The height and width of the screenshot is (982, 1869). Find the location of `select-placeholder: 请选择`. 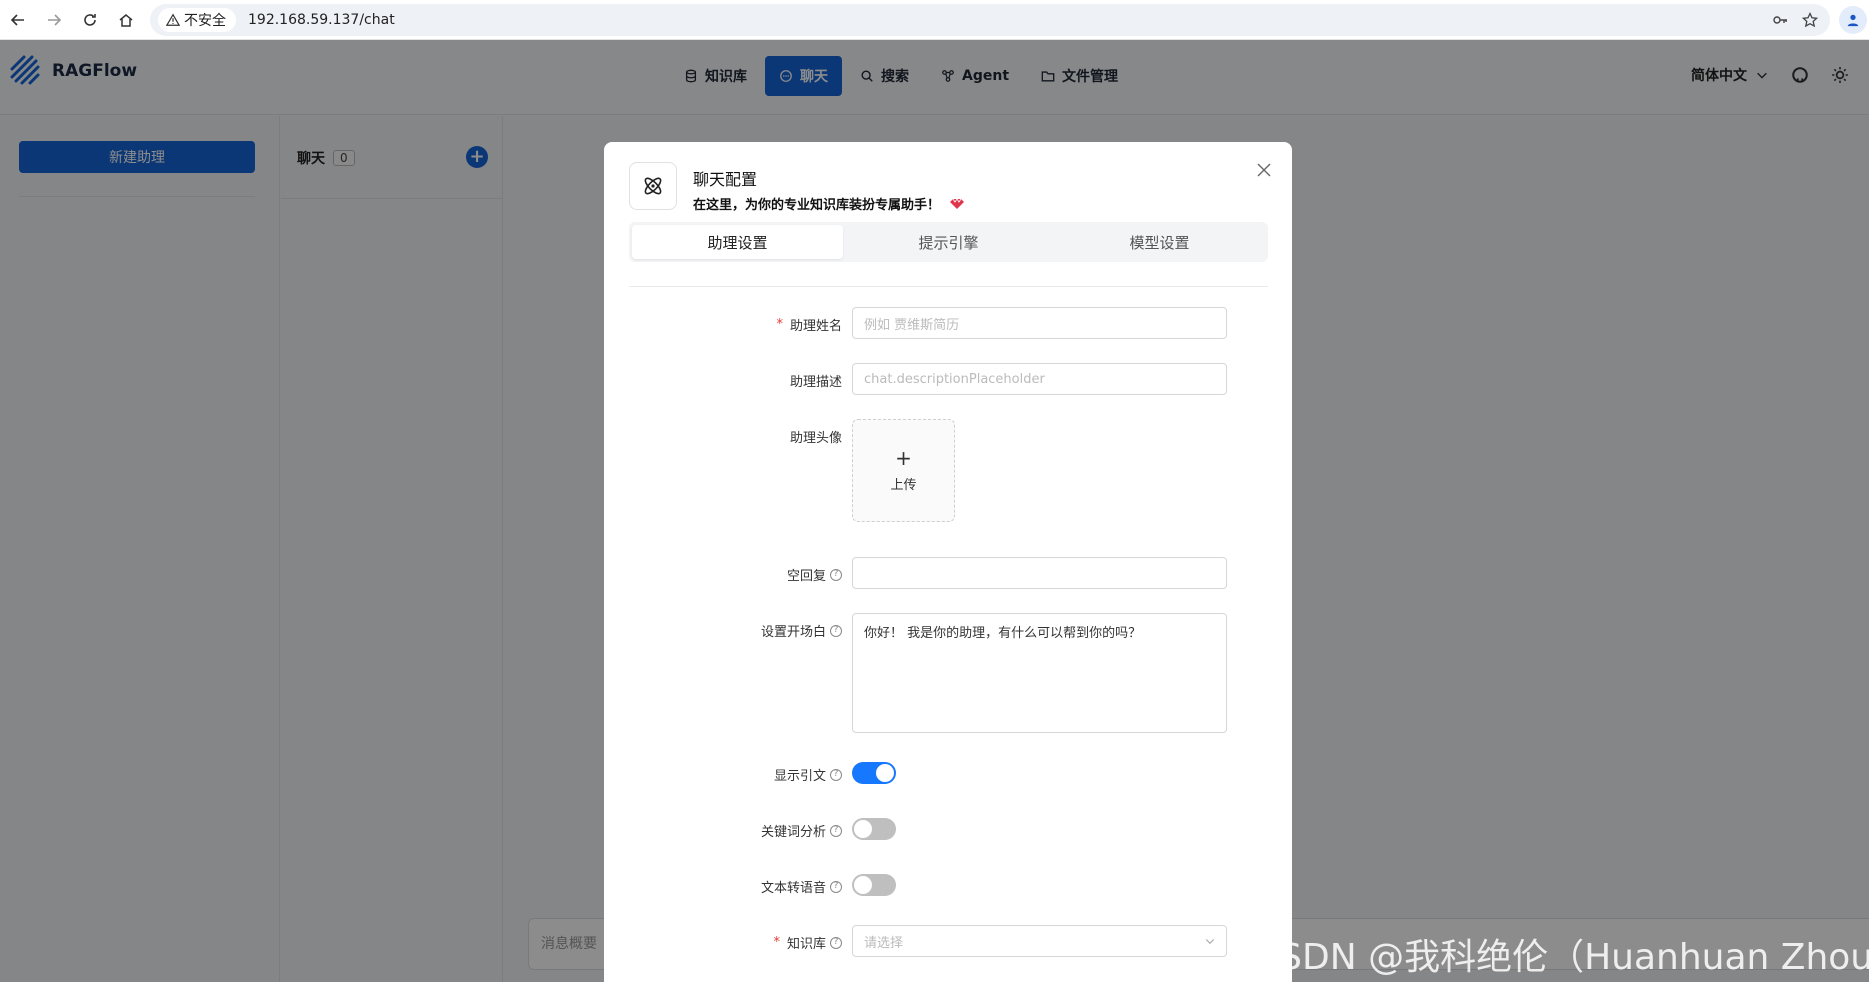

select-placeholder: 请选择 is located at coordinates (884, 943).